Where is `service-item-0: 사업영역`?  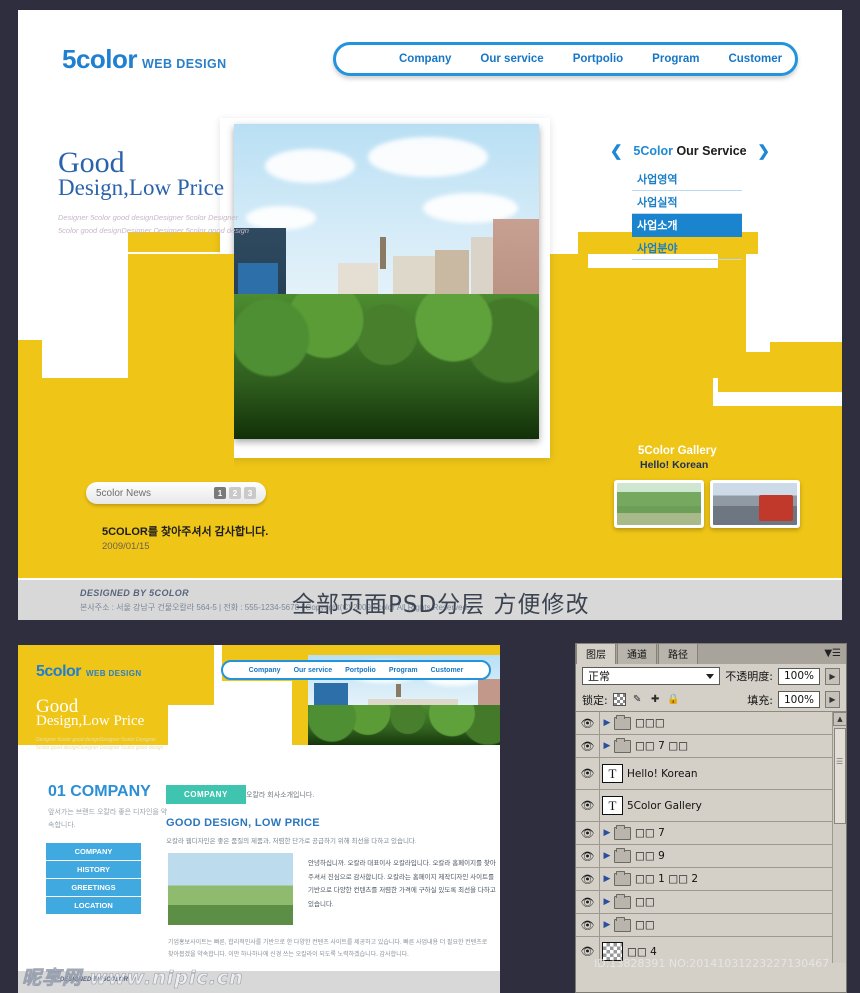
service-item-0: 사업영역 is located at coordinates (687, 179).